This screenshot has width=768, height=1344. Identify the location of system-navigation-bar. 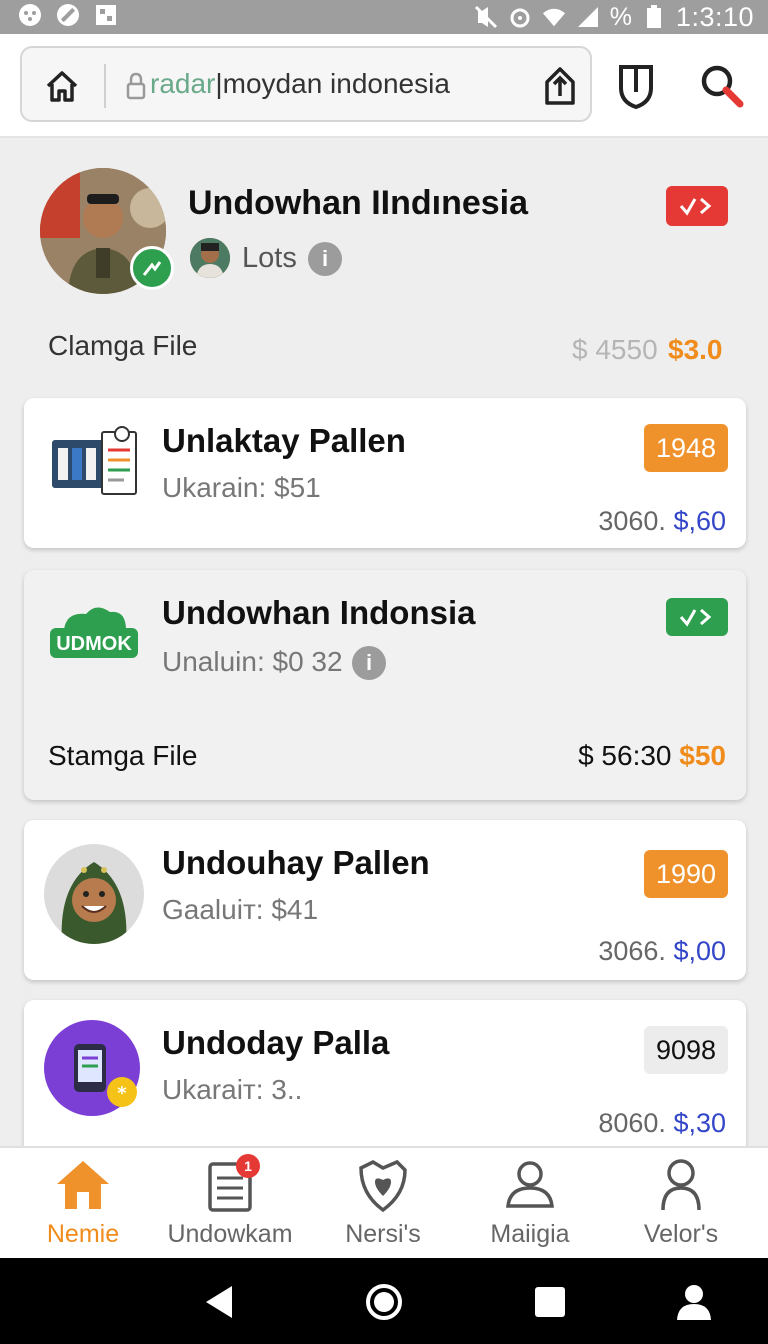
(384, 1301).